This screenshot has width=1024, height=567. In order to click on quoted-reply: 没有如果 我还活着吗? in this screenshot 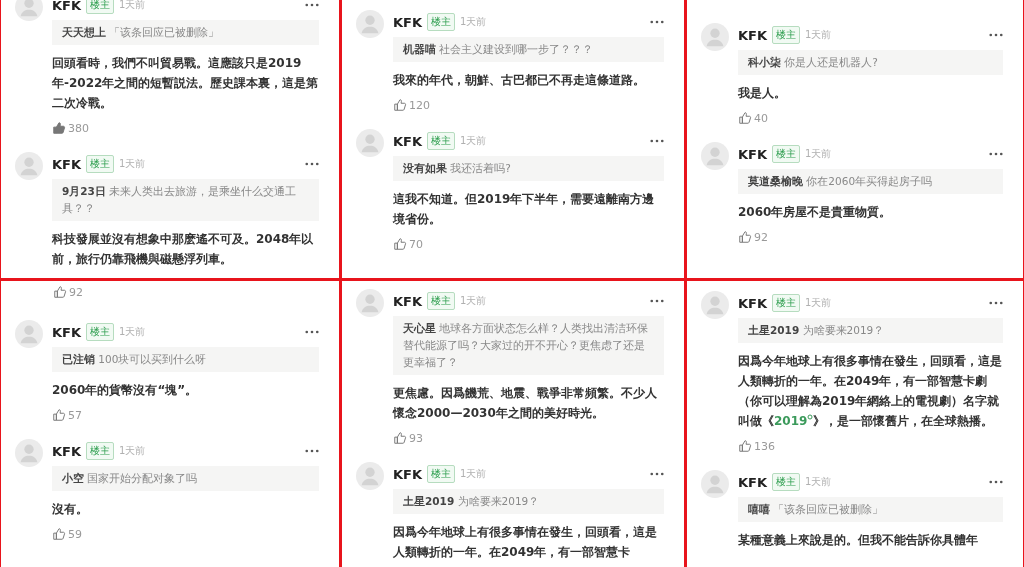, I will do `click(528, 168)`.